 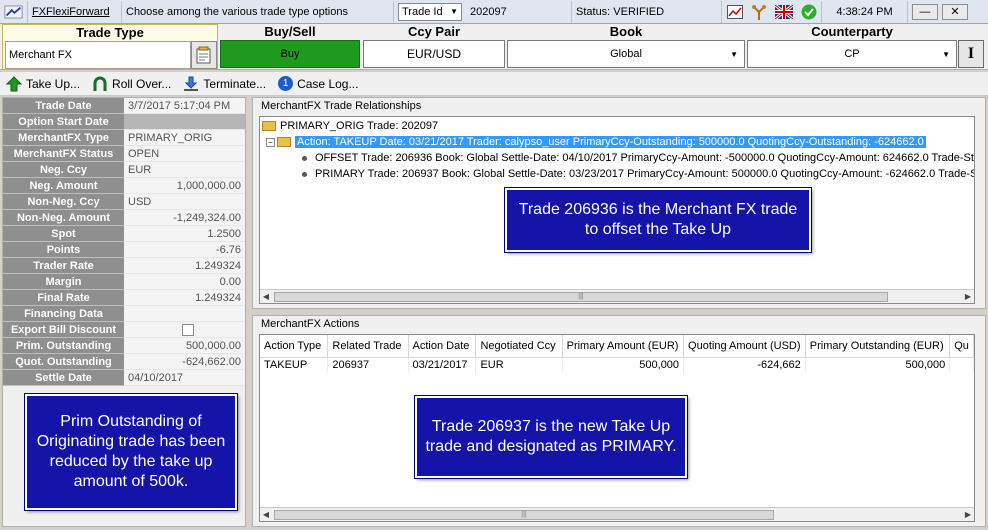 I want to click on ccy-pair-title: Ccy Pair, so click(x=434, y=31).